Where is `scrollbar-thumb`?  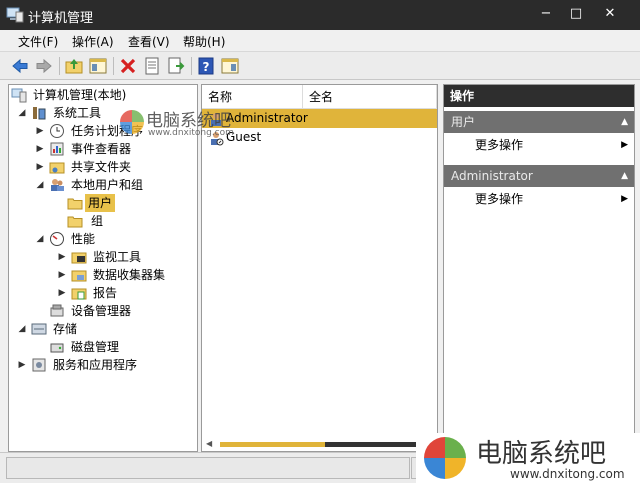 scrollbar-thumb is located at coordinates (272, 444).